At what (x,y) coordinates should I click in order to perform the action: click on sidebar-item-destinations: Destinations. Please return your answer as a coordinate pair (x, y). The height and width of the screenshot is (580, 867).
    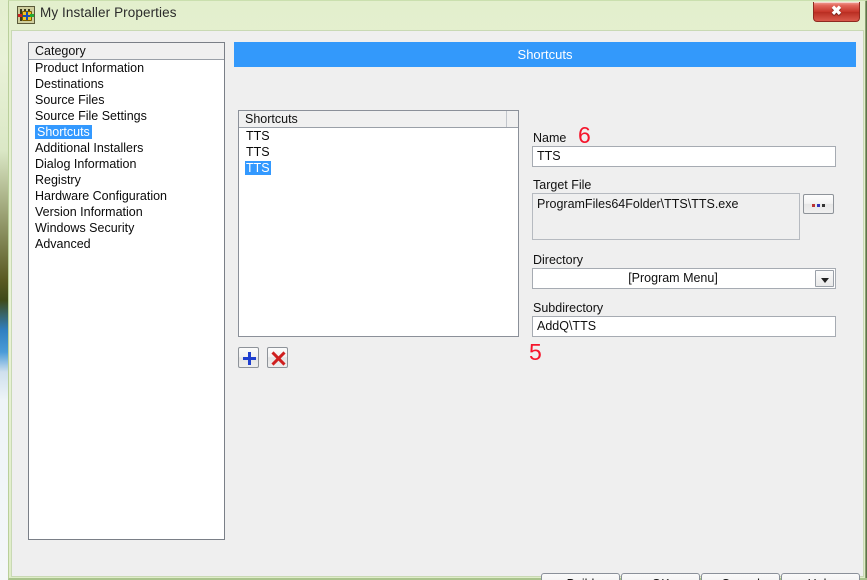
    Looking at the image, I should click on (126, 84).